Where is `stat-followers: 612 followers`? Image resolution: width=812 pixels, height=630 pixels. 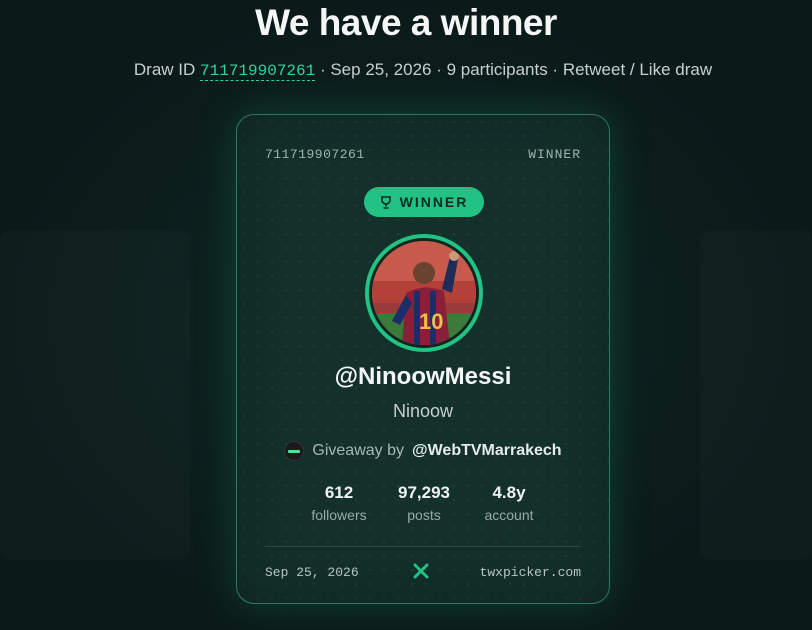 stat-followers: 612 followers is located at coordinates (339, 503).